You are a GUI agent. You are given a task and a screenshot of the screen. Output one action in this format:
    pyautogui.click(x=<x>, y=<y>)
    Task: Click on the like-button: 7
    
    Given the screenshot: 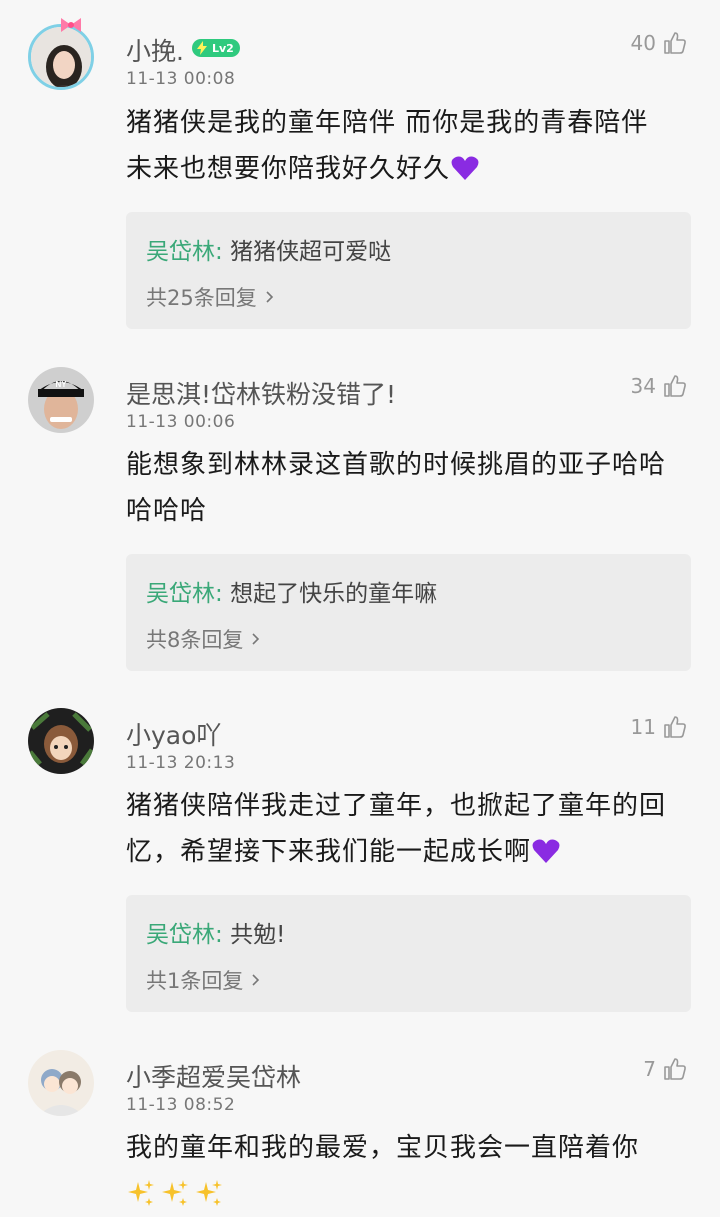 What is the action you would take?
    pyautogui.click(x=665, y=1069)
    